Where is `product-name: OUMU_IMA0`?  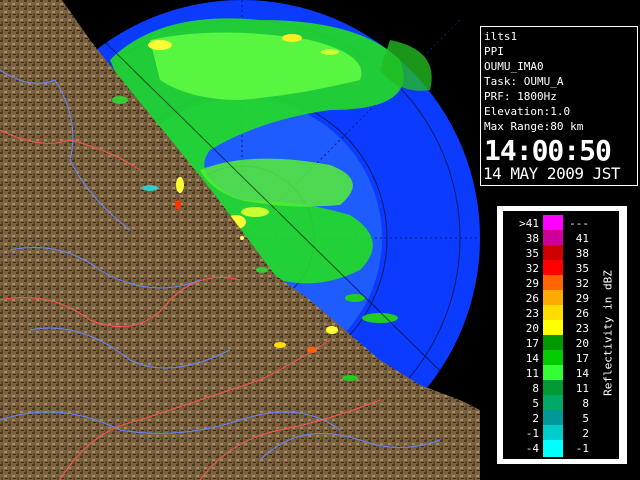
product-name: OUMU_IMA0 is located at coordinates (514, 66).